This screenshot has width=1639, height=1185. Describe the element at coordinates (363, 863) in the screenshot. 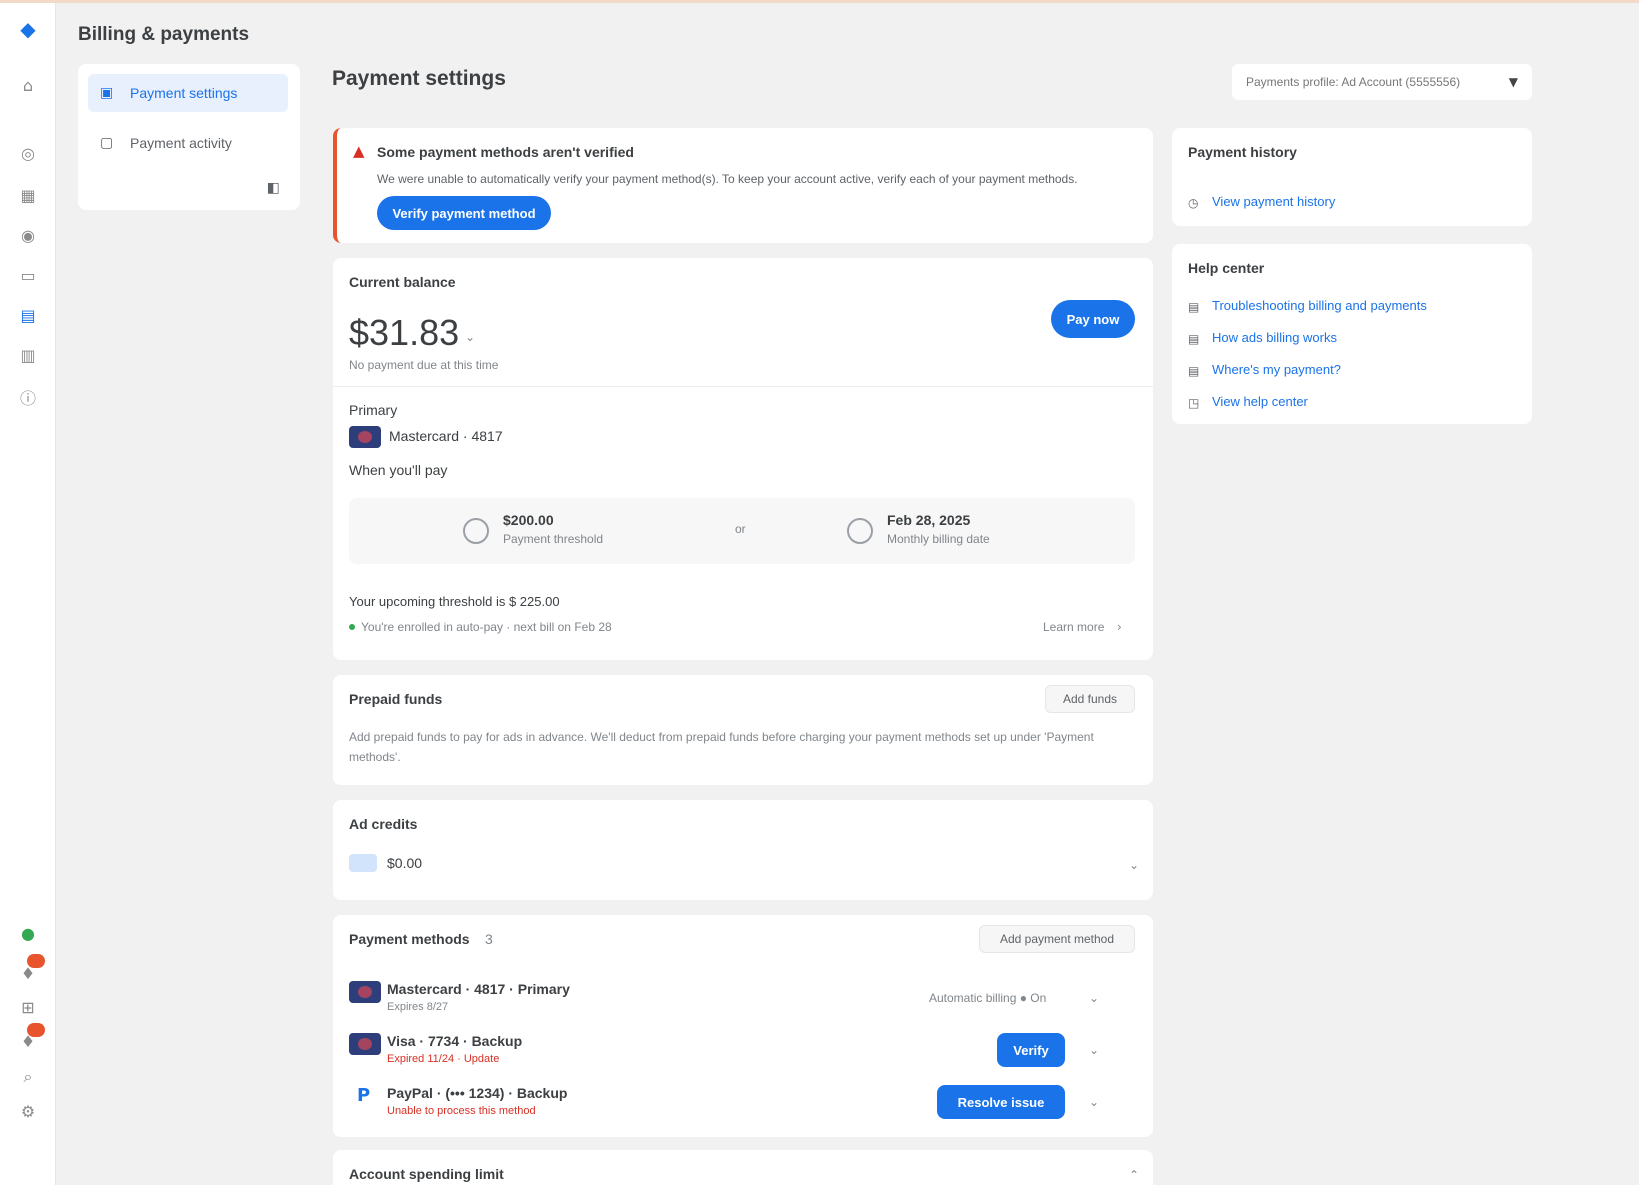

I see `credit-icon` at that location.